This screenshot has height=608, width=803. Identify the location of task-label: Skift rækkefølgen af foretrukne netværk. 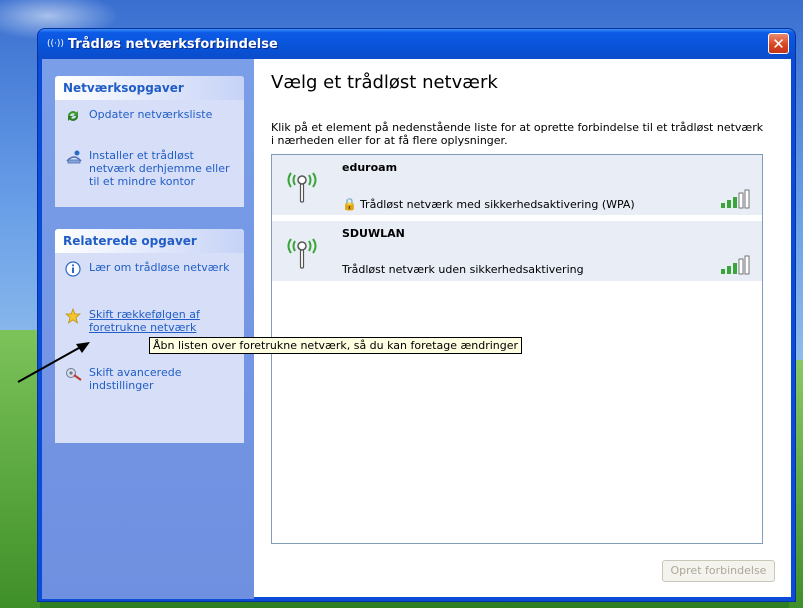
(144, 321).